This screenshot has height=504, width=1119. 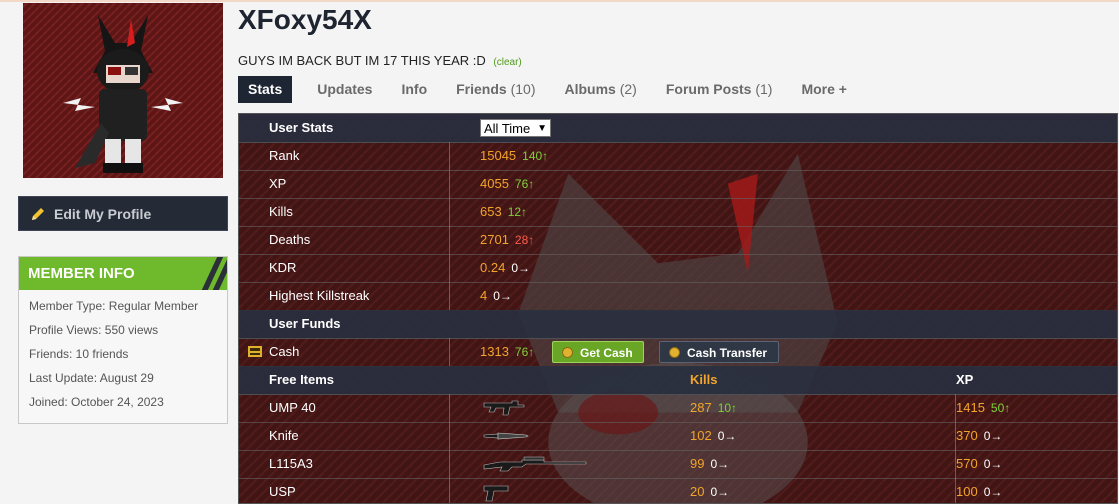 What do you see at coordinates (504, 408) in the screenshot?
I see `smg-icon` at bounding box center [504, 408].